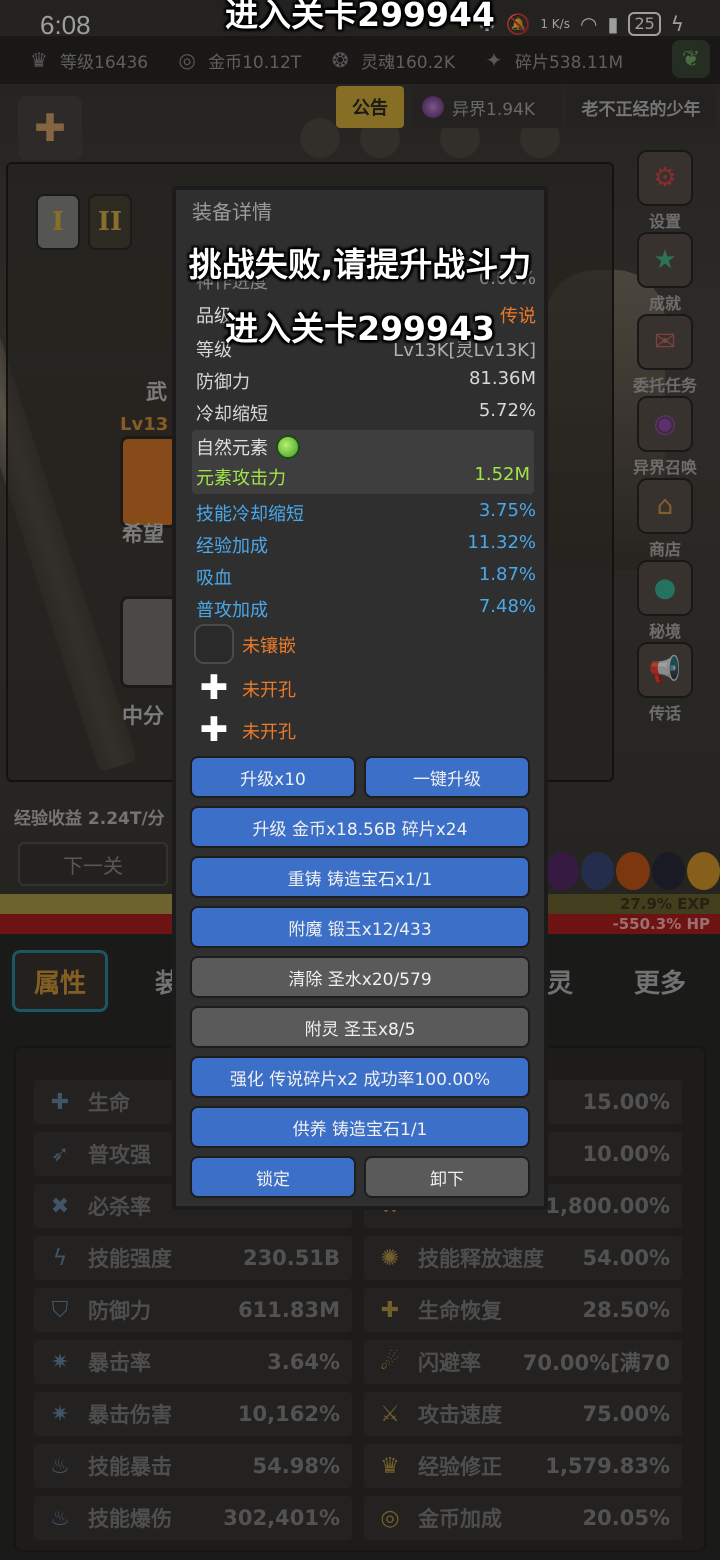  Describe the element at coordinates (360, 17) in the screenshot. I see `toast-enter-stage-top: 进入关卡299944` at that location.